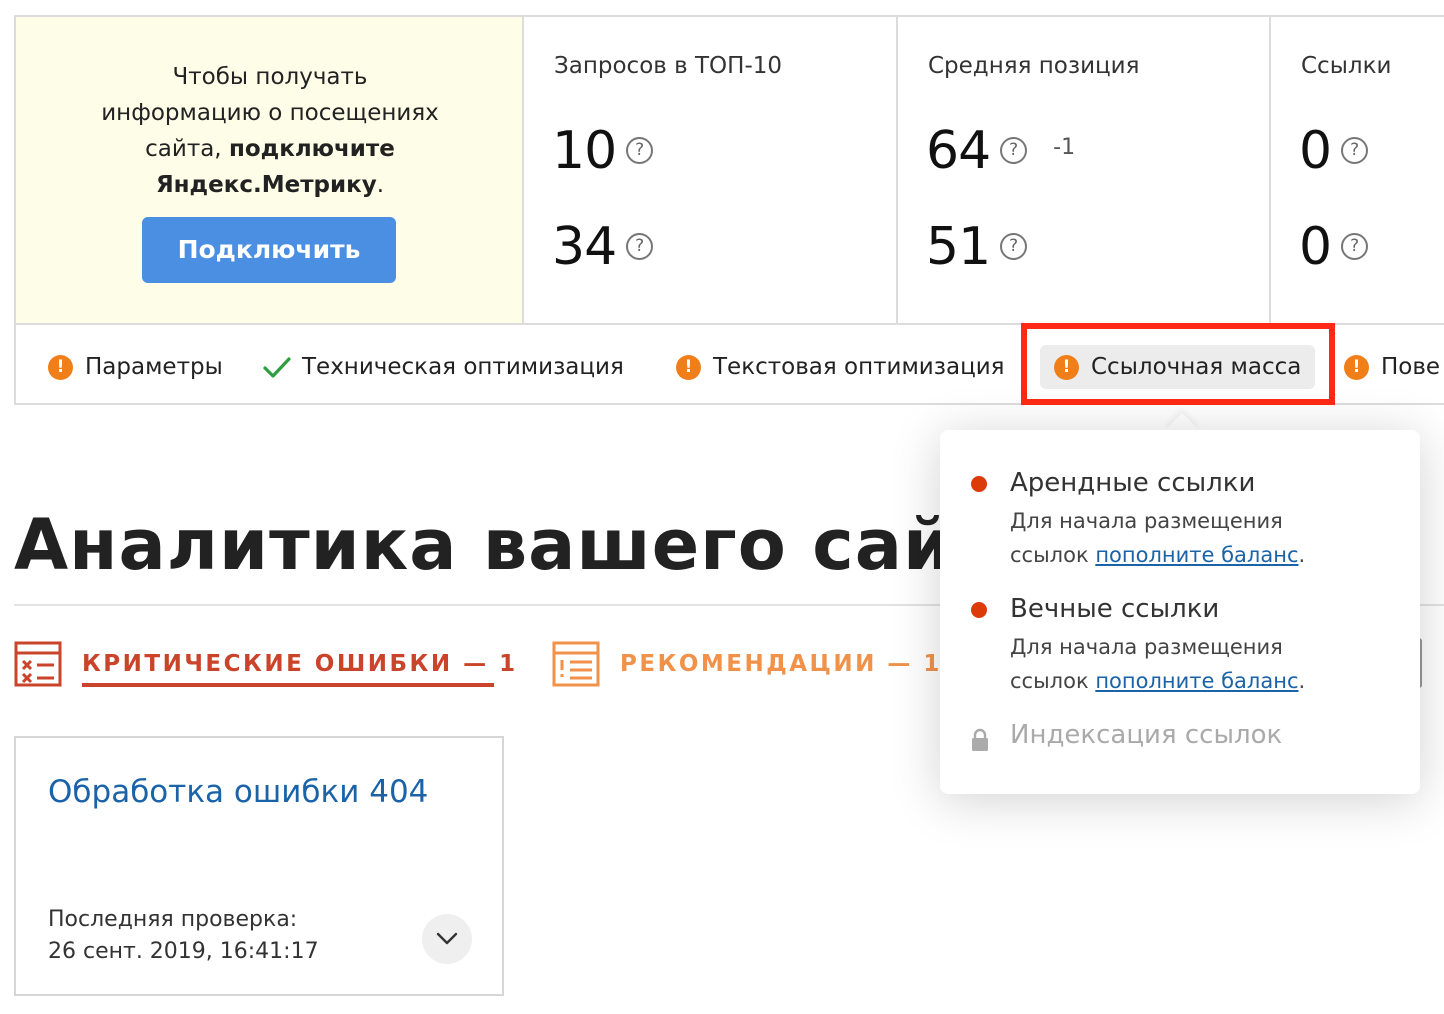 This screenshot has width=1444, height=1014. What do you see at coordinates (1084, 170) in the screenshot?
I see `stat-avg-position: Средняя позиция 64? -1 51?` at bounding box center [1084, 170].